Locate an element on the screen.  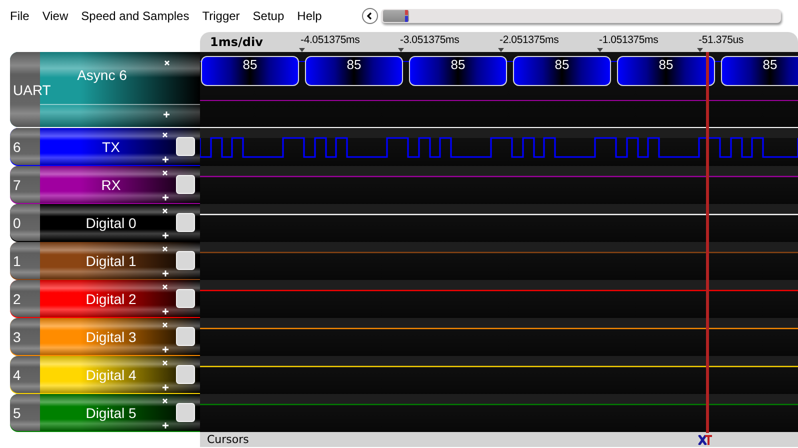
channel-label: 7 RX is located at coordinates (105, 185).